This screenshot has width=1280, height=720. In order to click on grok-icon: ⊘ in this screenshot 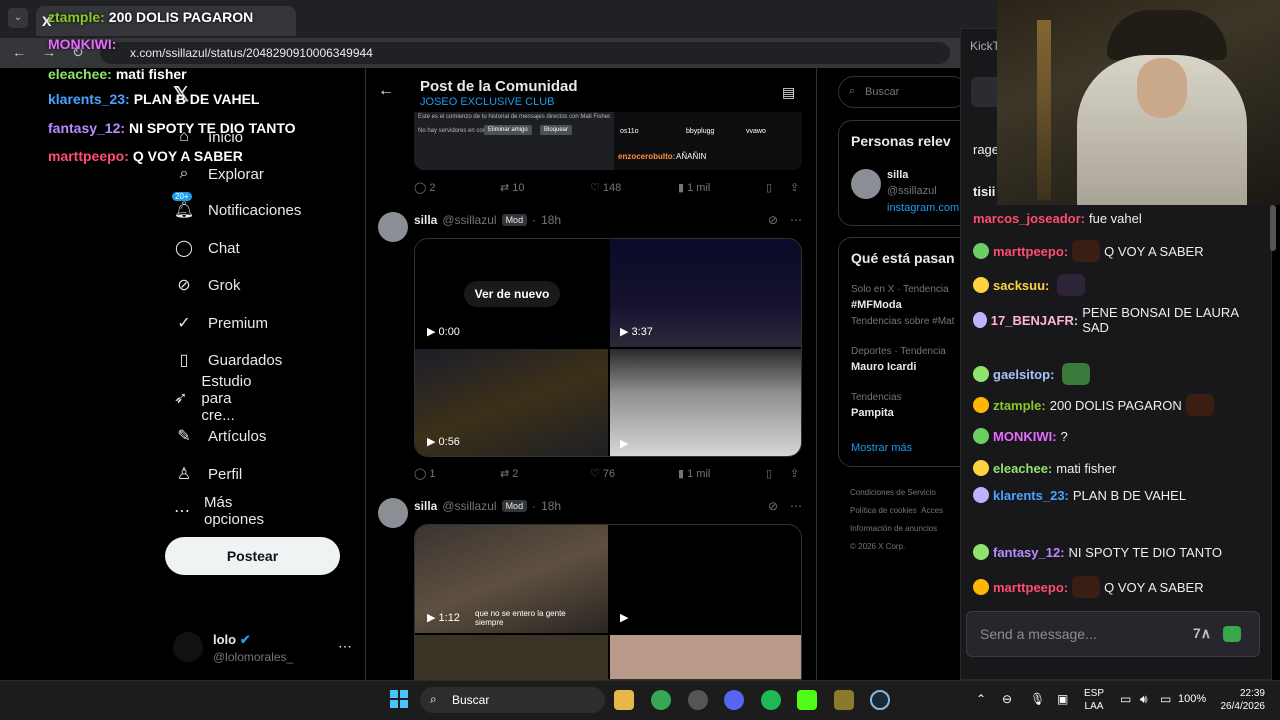, I will do `click(773, 220)`.